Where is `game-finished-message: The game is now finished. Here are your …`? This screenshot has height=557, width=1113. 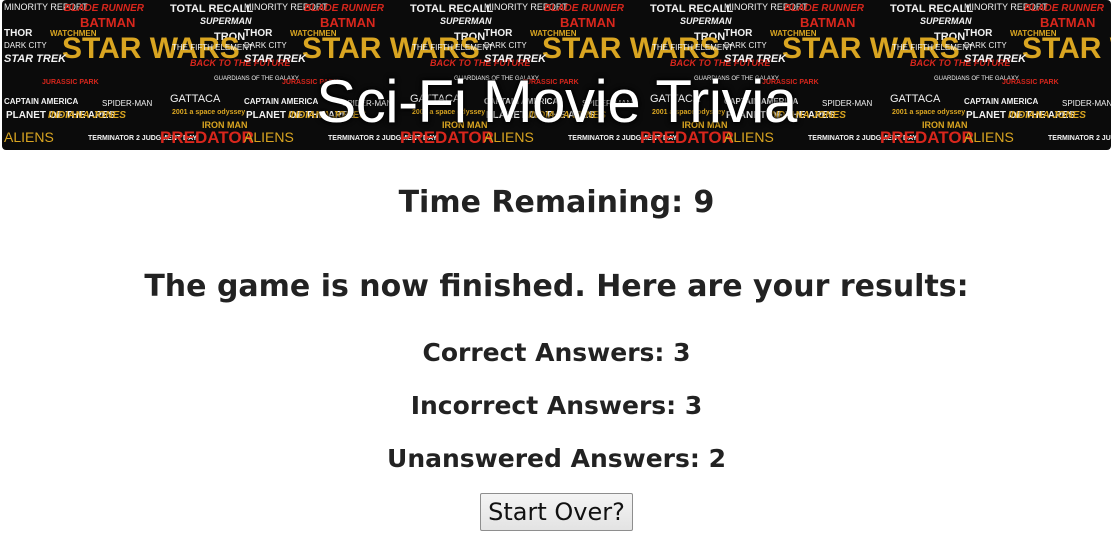
game-finished-message: The game is now finished. Here are your … is located at coordinates (556, 286).